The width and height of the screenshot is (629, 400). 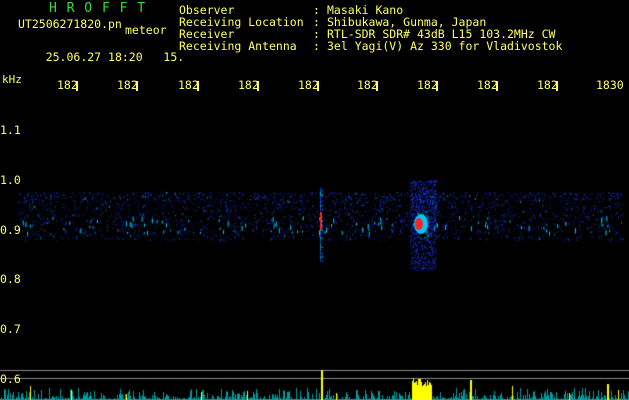 I want to click on y-tick-label: 0.8, so click(x=10, y=279).